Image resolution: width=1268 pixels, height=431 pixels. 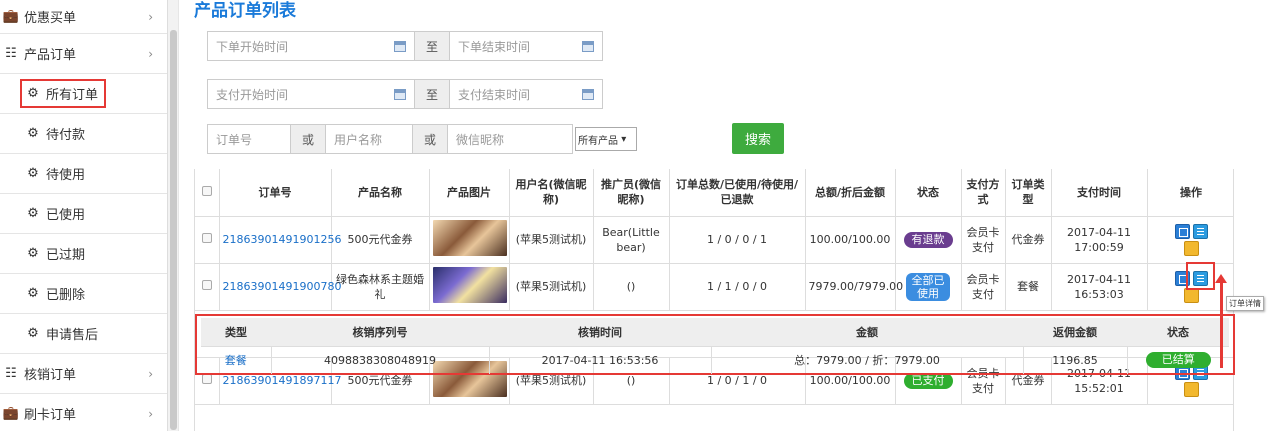 I want to click on detail-type-link: 套餐, so click(x=236, y=360).